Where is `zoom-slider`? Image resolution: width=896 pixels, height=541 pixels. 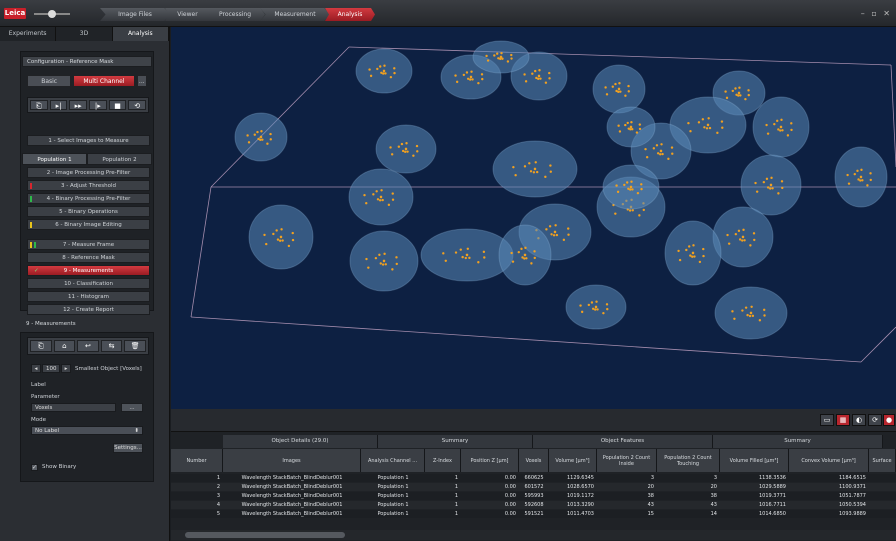 zoom-slider is located at coordinates (52, 14).